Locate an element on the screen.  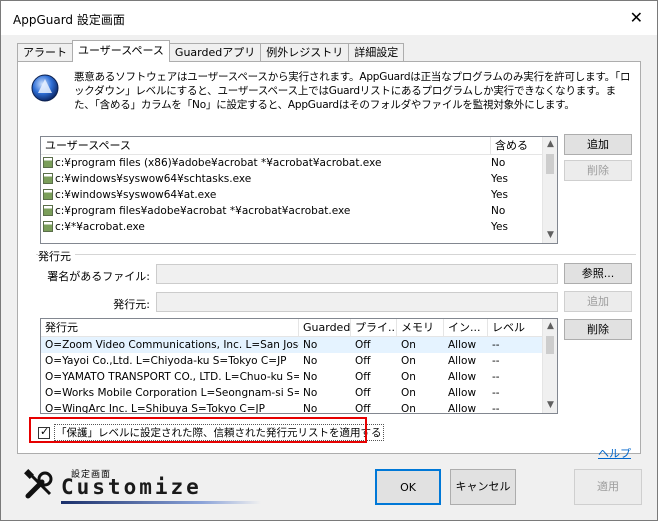
userspace-scrollbar: ▲ ▼ is located at coordinates (549, 190).